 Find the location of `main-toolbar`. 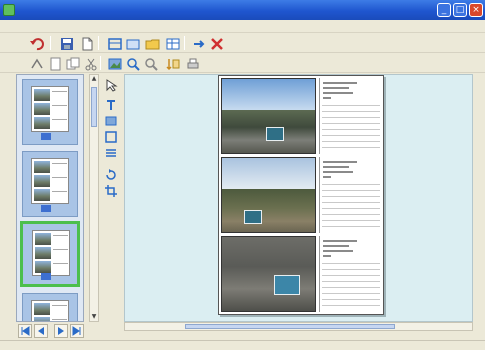

main-toolbar is located at coordinates (242, 43).